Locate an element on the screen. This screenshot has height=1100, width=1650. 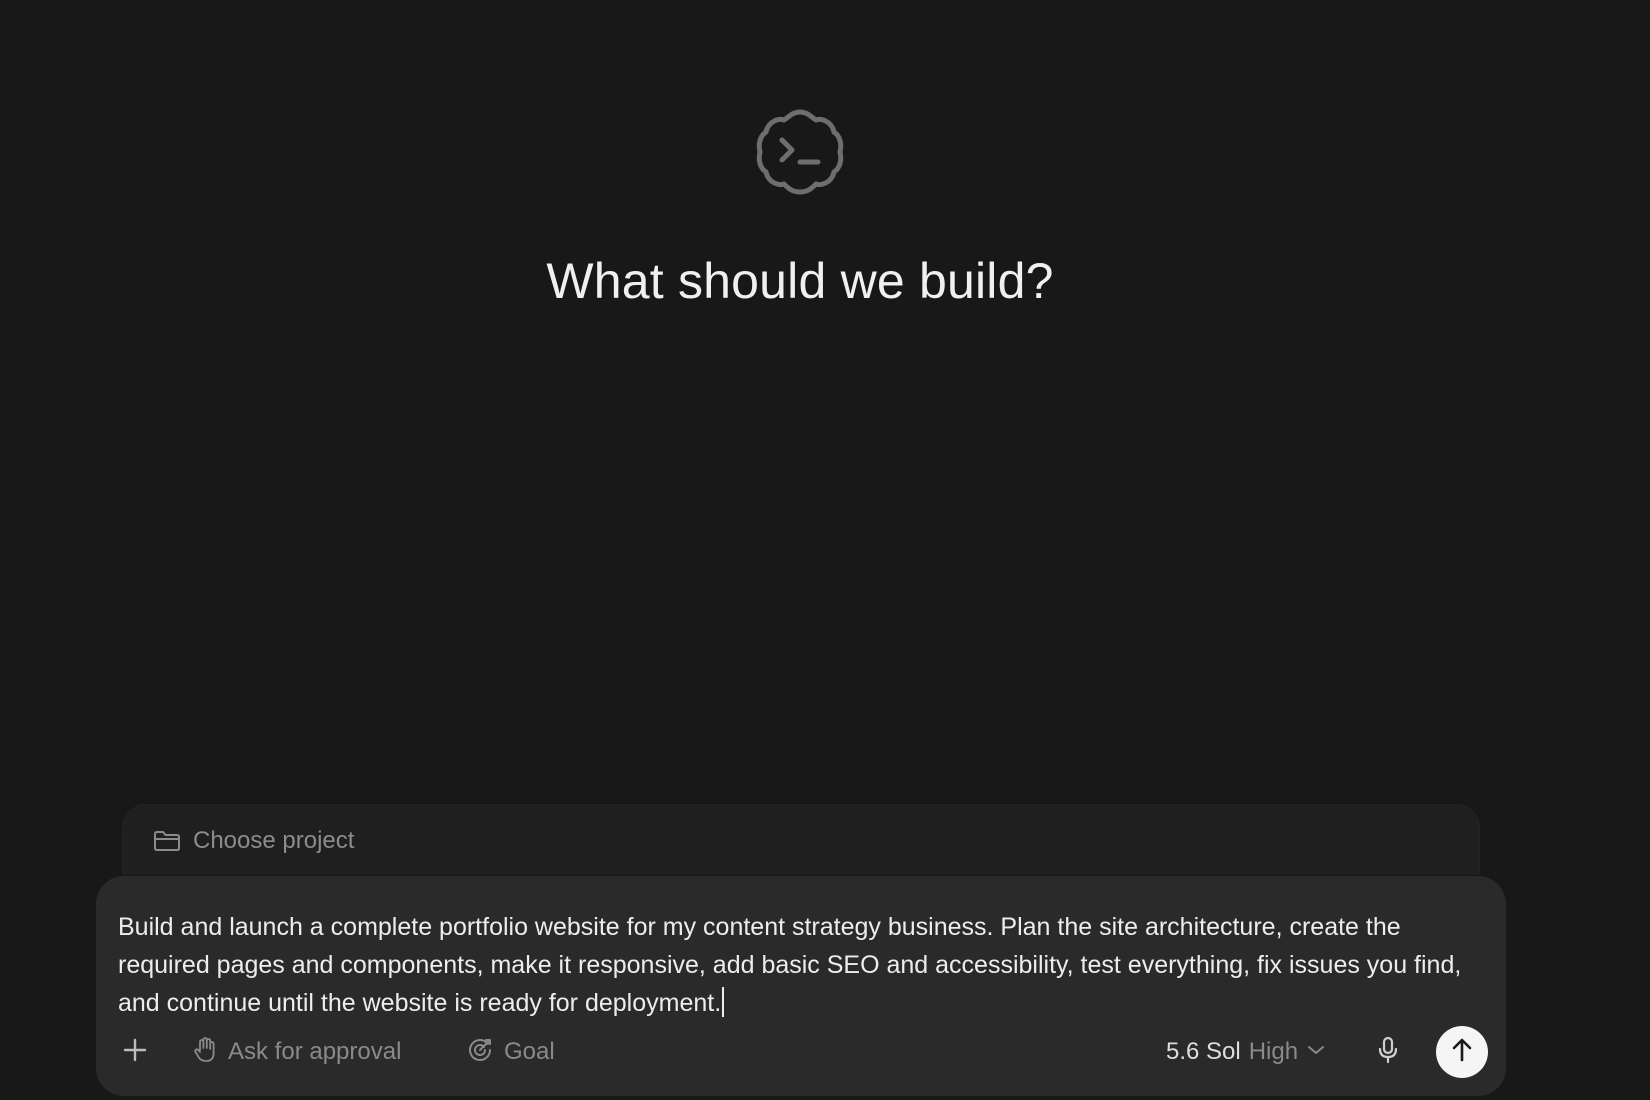
folder-icon is located at coordinates (167, 841).